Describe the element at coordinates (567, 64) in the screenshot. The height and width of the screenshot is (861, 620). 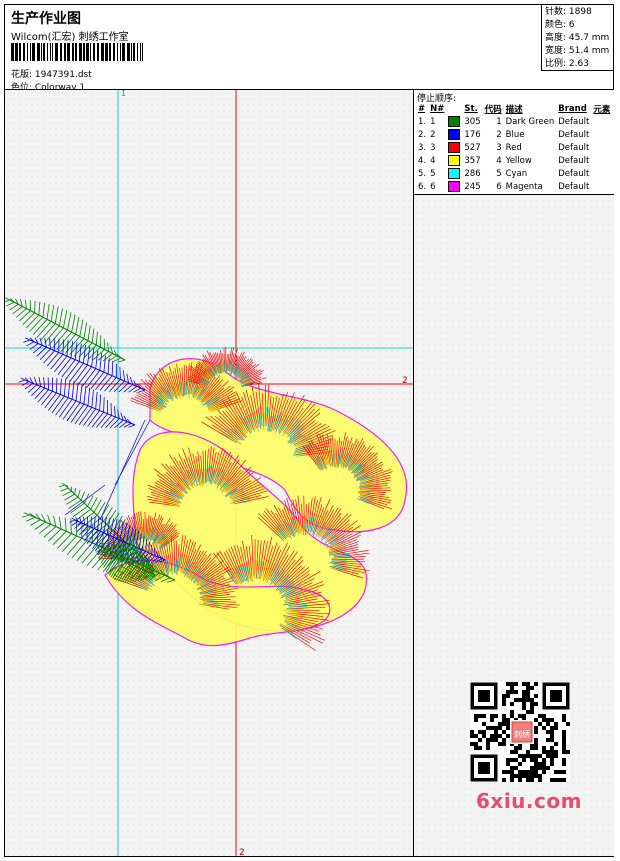
I see `stat-scale: 比例: 2.63` at that location.